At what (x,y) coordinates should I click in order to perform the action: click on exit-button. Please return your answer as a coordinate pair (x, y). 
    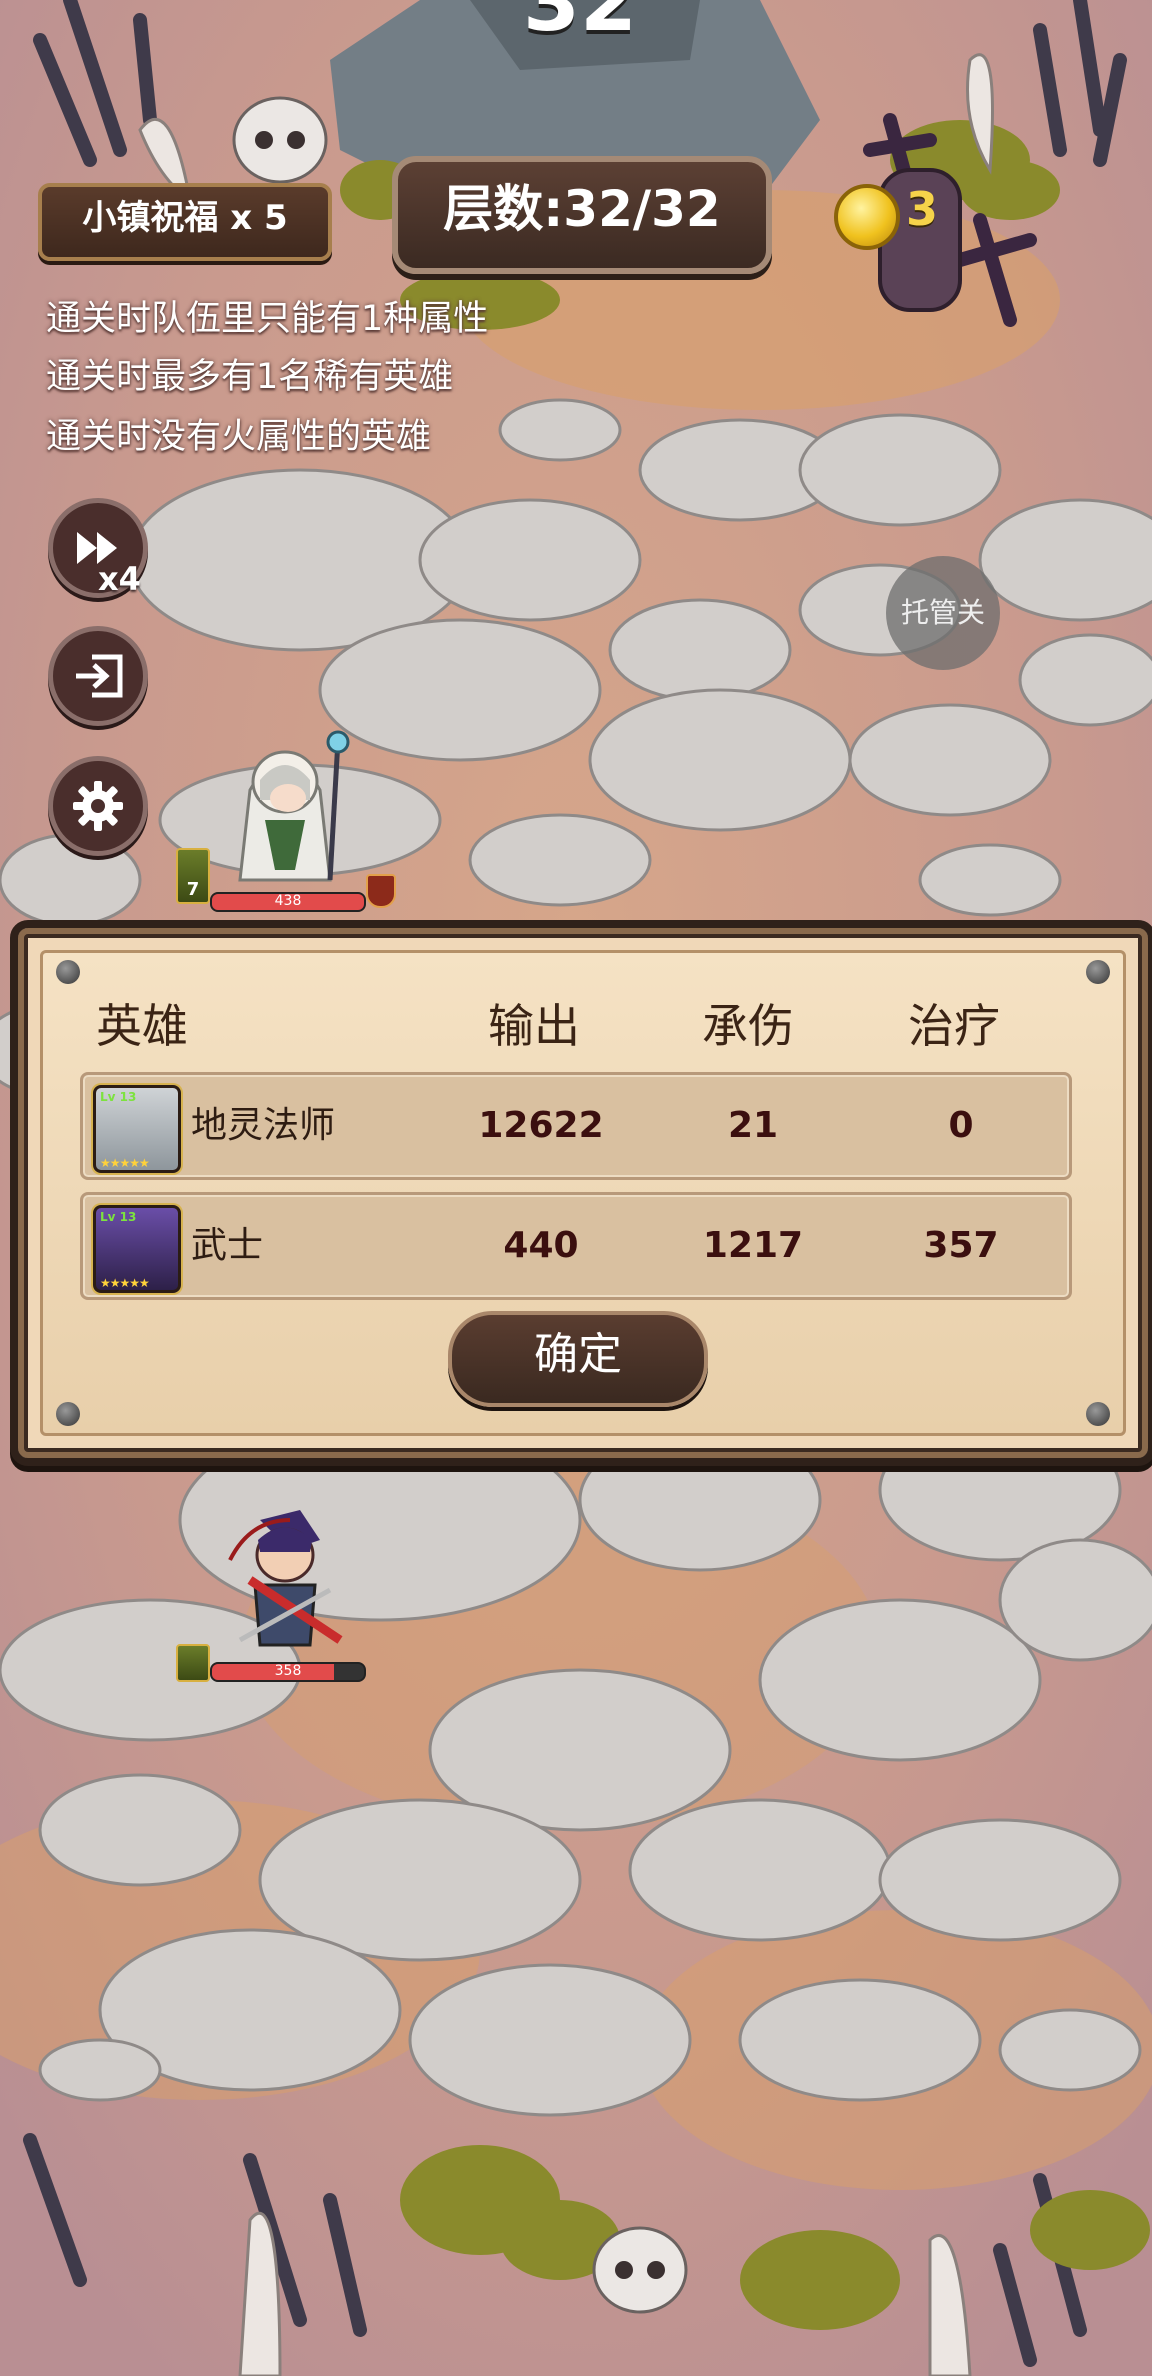
    Looking at the image, I should click on (98, 676).